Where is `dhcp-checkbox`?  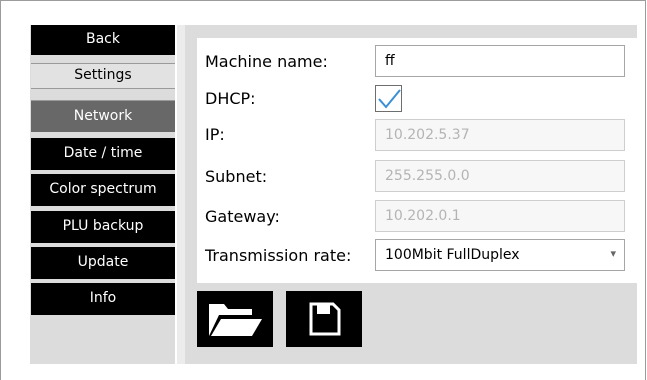
dhcp-checkbox is located at coordinates (388, 98).